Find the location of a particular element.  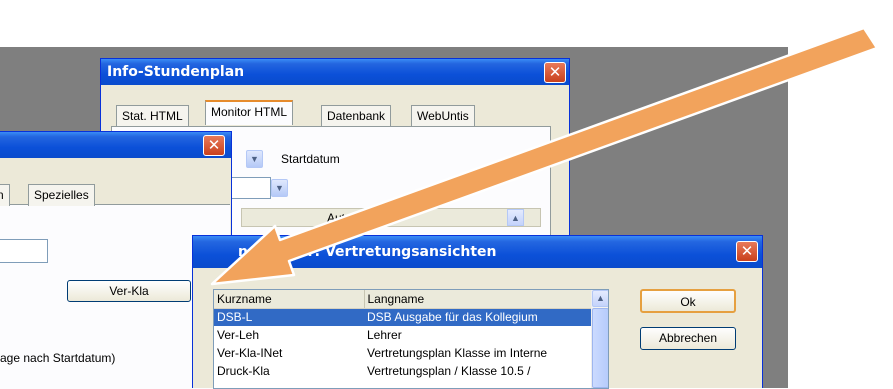

table-row: DSB-L DSB Ausgabe für das Kollegium is located at coordinates (403, 317).